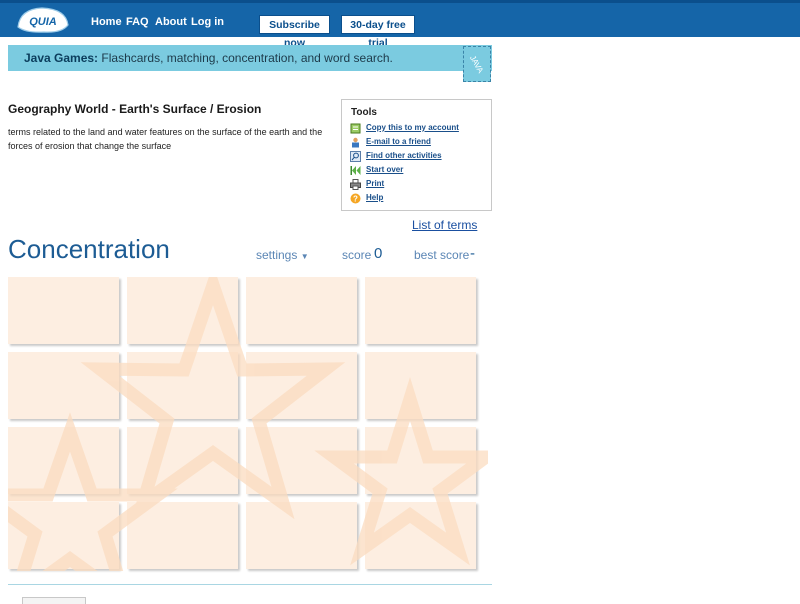 This screenshot has width=800, height=604. Describe the element at coordinates (355, 170) in the screenshot. I see `rewind-icon` at that location.